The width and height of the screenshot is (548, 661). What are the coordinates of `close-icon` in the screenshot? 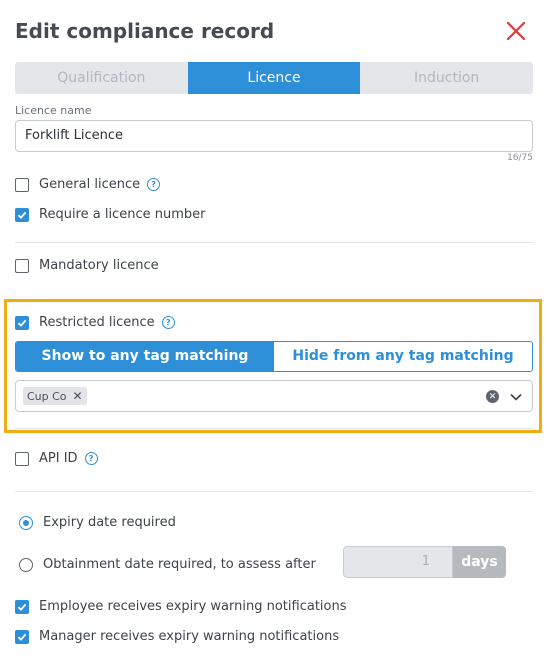 It's located at (516, 31).